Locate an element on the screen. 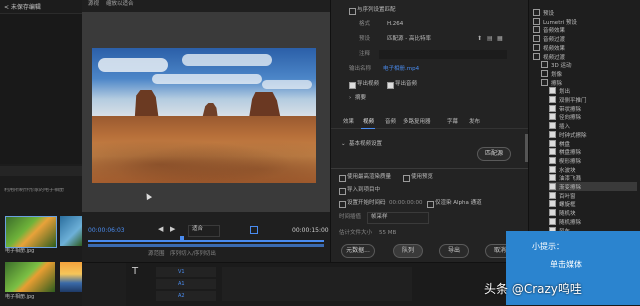  effects-tree-item: 视频过渡 is located at coordinates (585, 56).